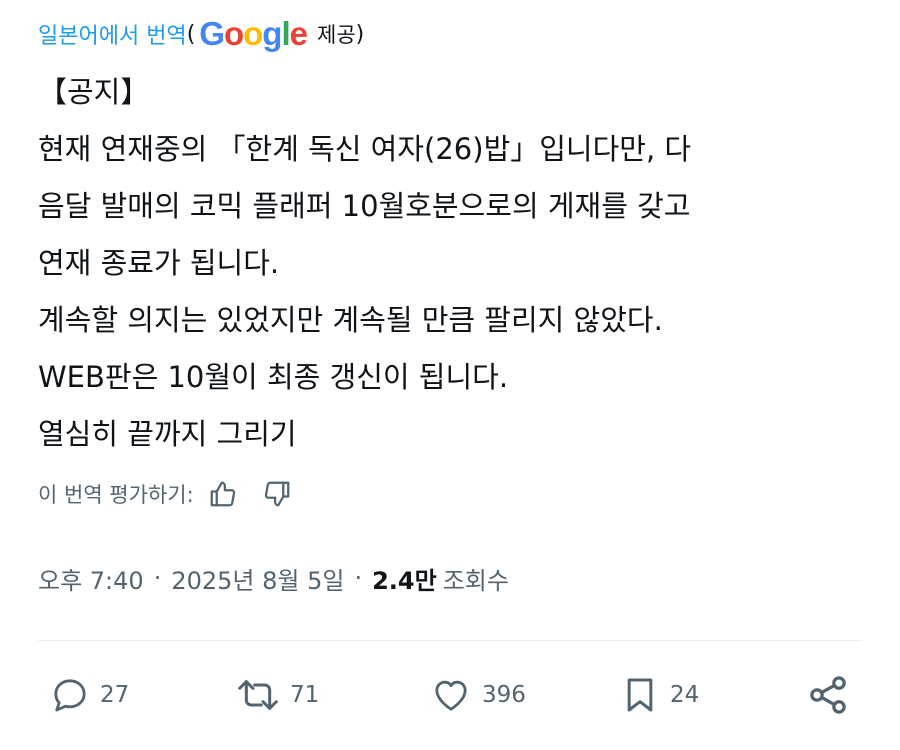  Describe the element at coordinates (478, 695) in the screenshot. I see `like-button: 396` at that location.